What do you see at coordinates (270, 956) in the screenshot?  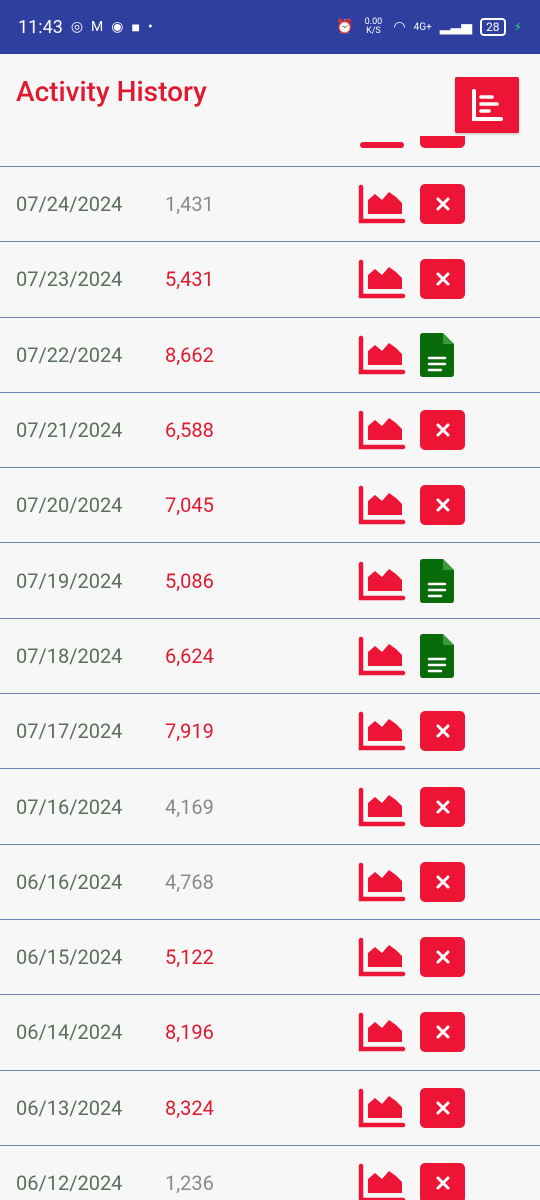 I see `list-item: 06/15/2024 5,122` at bounding box center [270, 956].